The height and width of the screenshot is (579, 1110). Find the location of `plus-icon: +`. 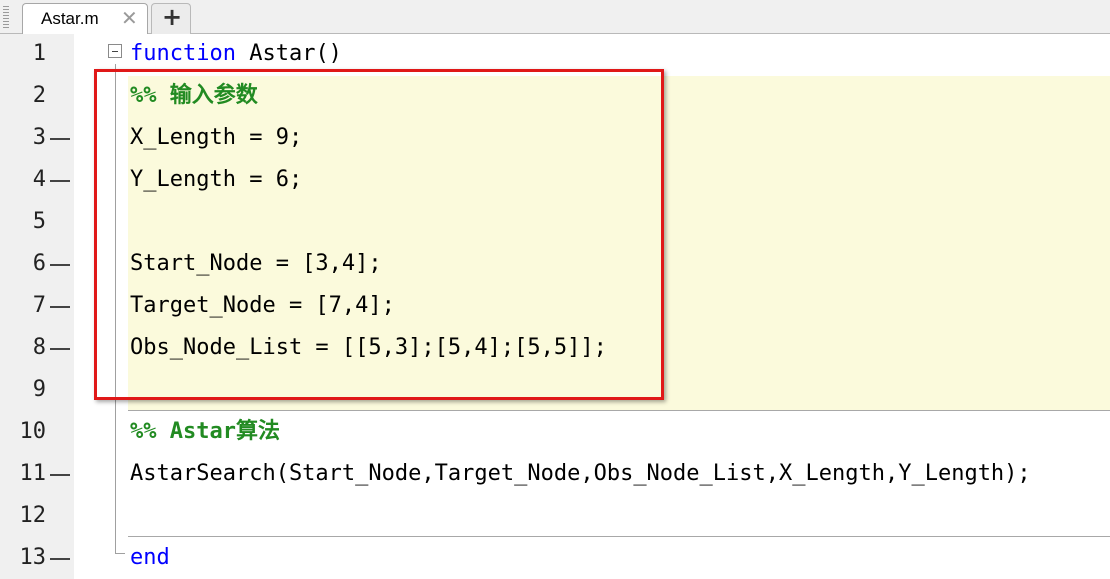

plus-icon: + is located at coordinates (172, 17).